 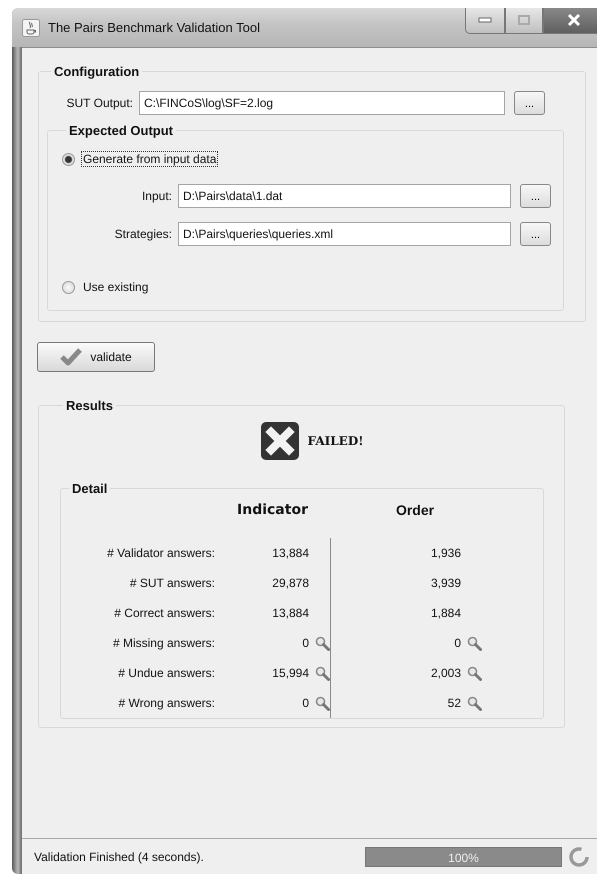 I want to click on field-label: SUT Output:, so click(x=100, y=103).